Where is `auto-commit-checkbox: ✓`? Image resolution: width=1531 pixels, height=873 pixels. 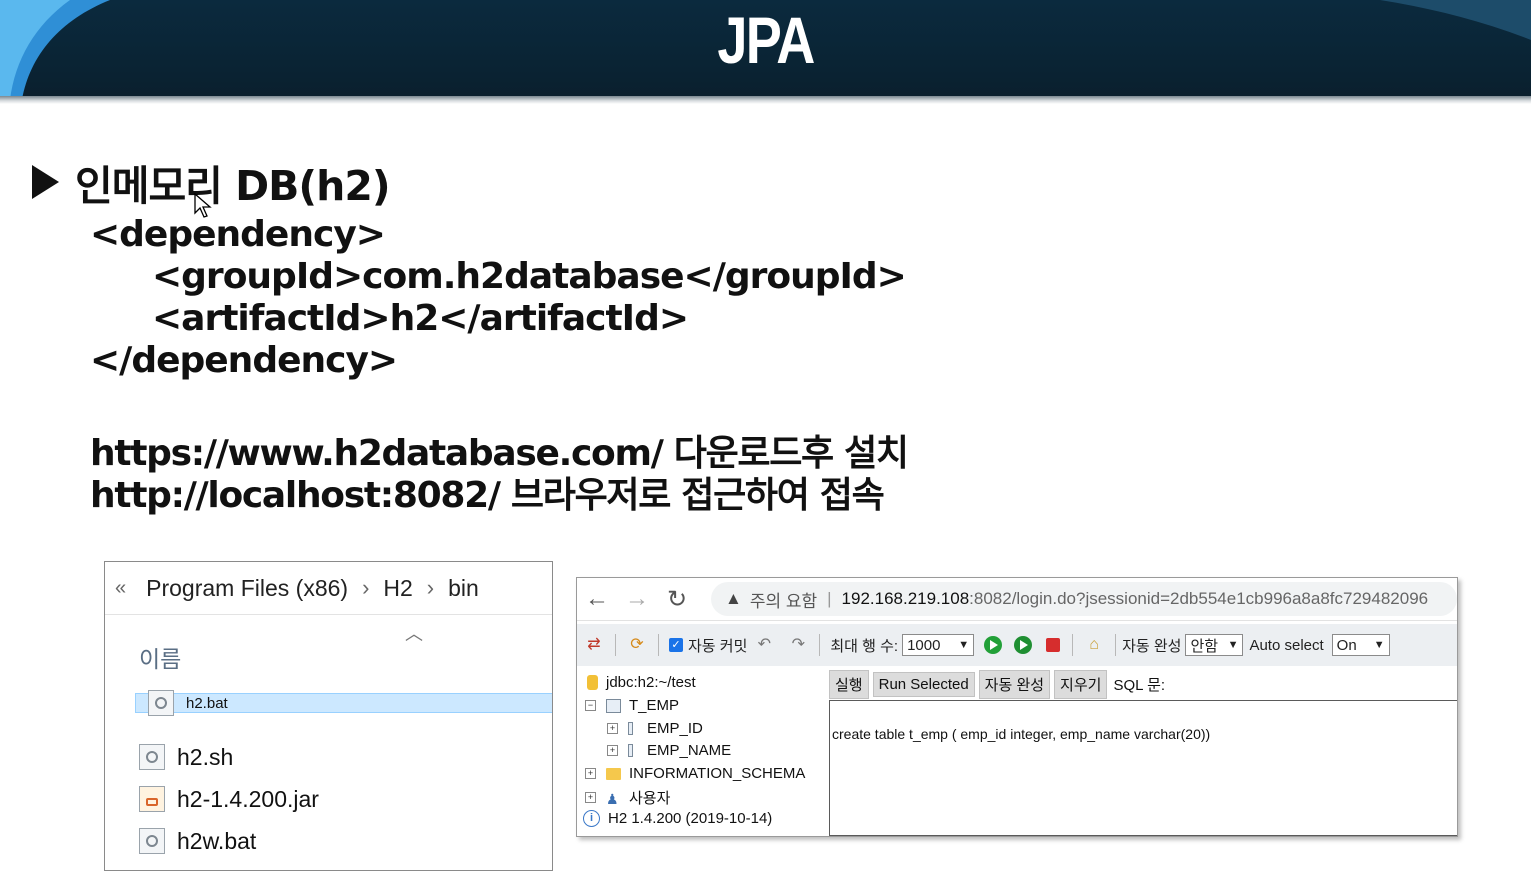 auto-commit-checkbox: ✓ is located at coordinates (676, 645).